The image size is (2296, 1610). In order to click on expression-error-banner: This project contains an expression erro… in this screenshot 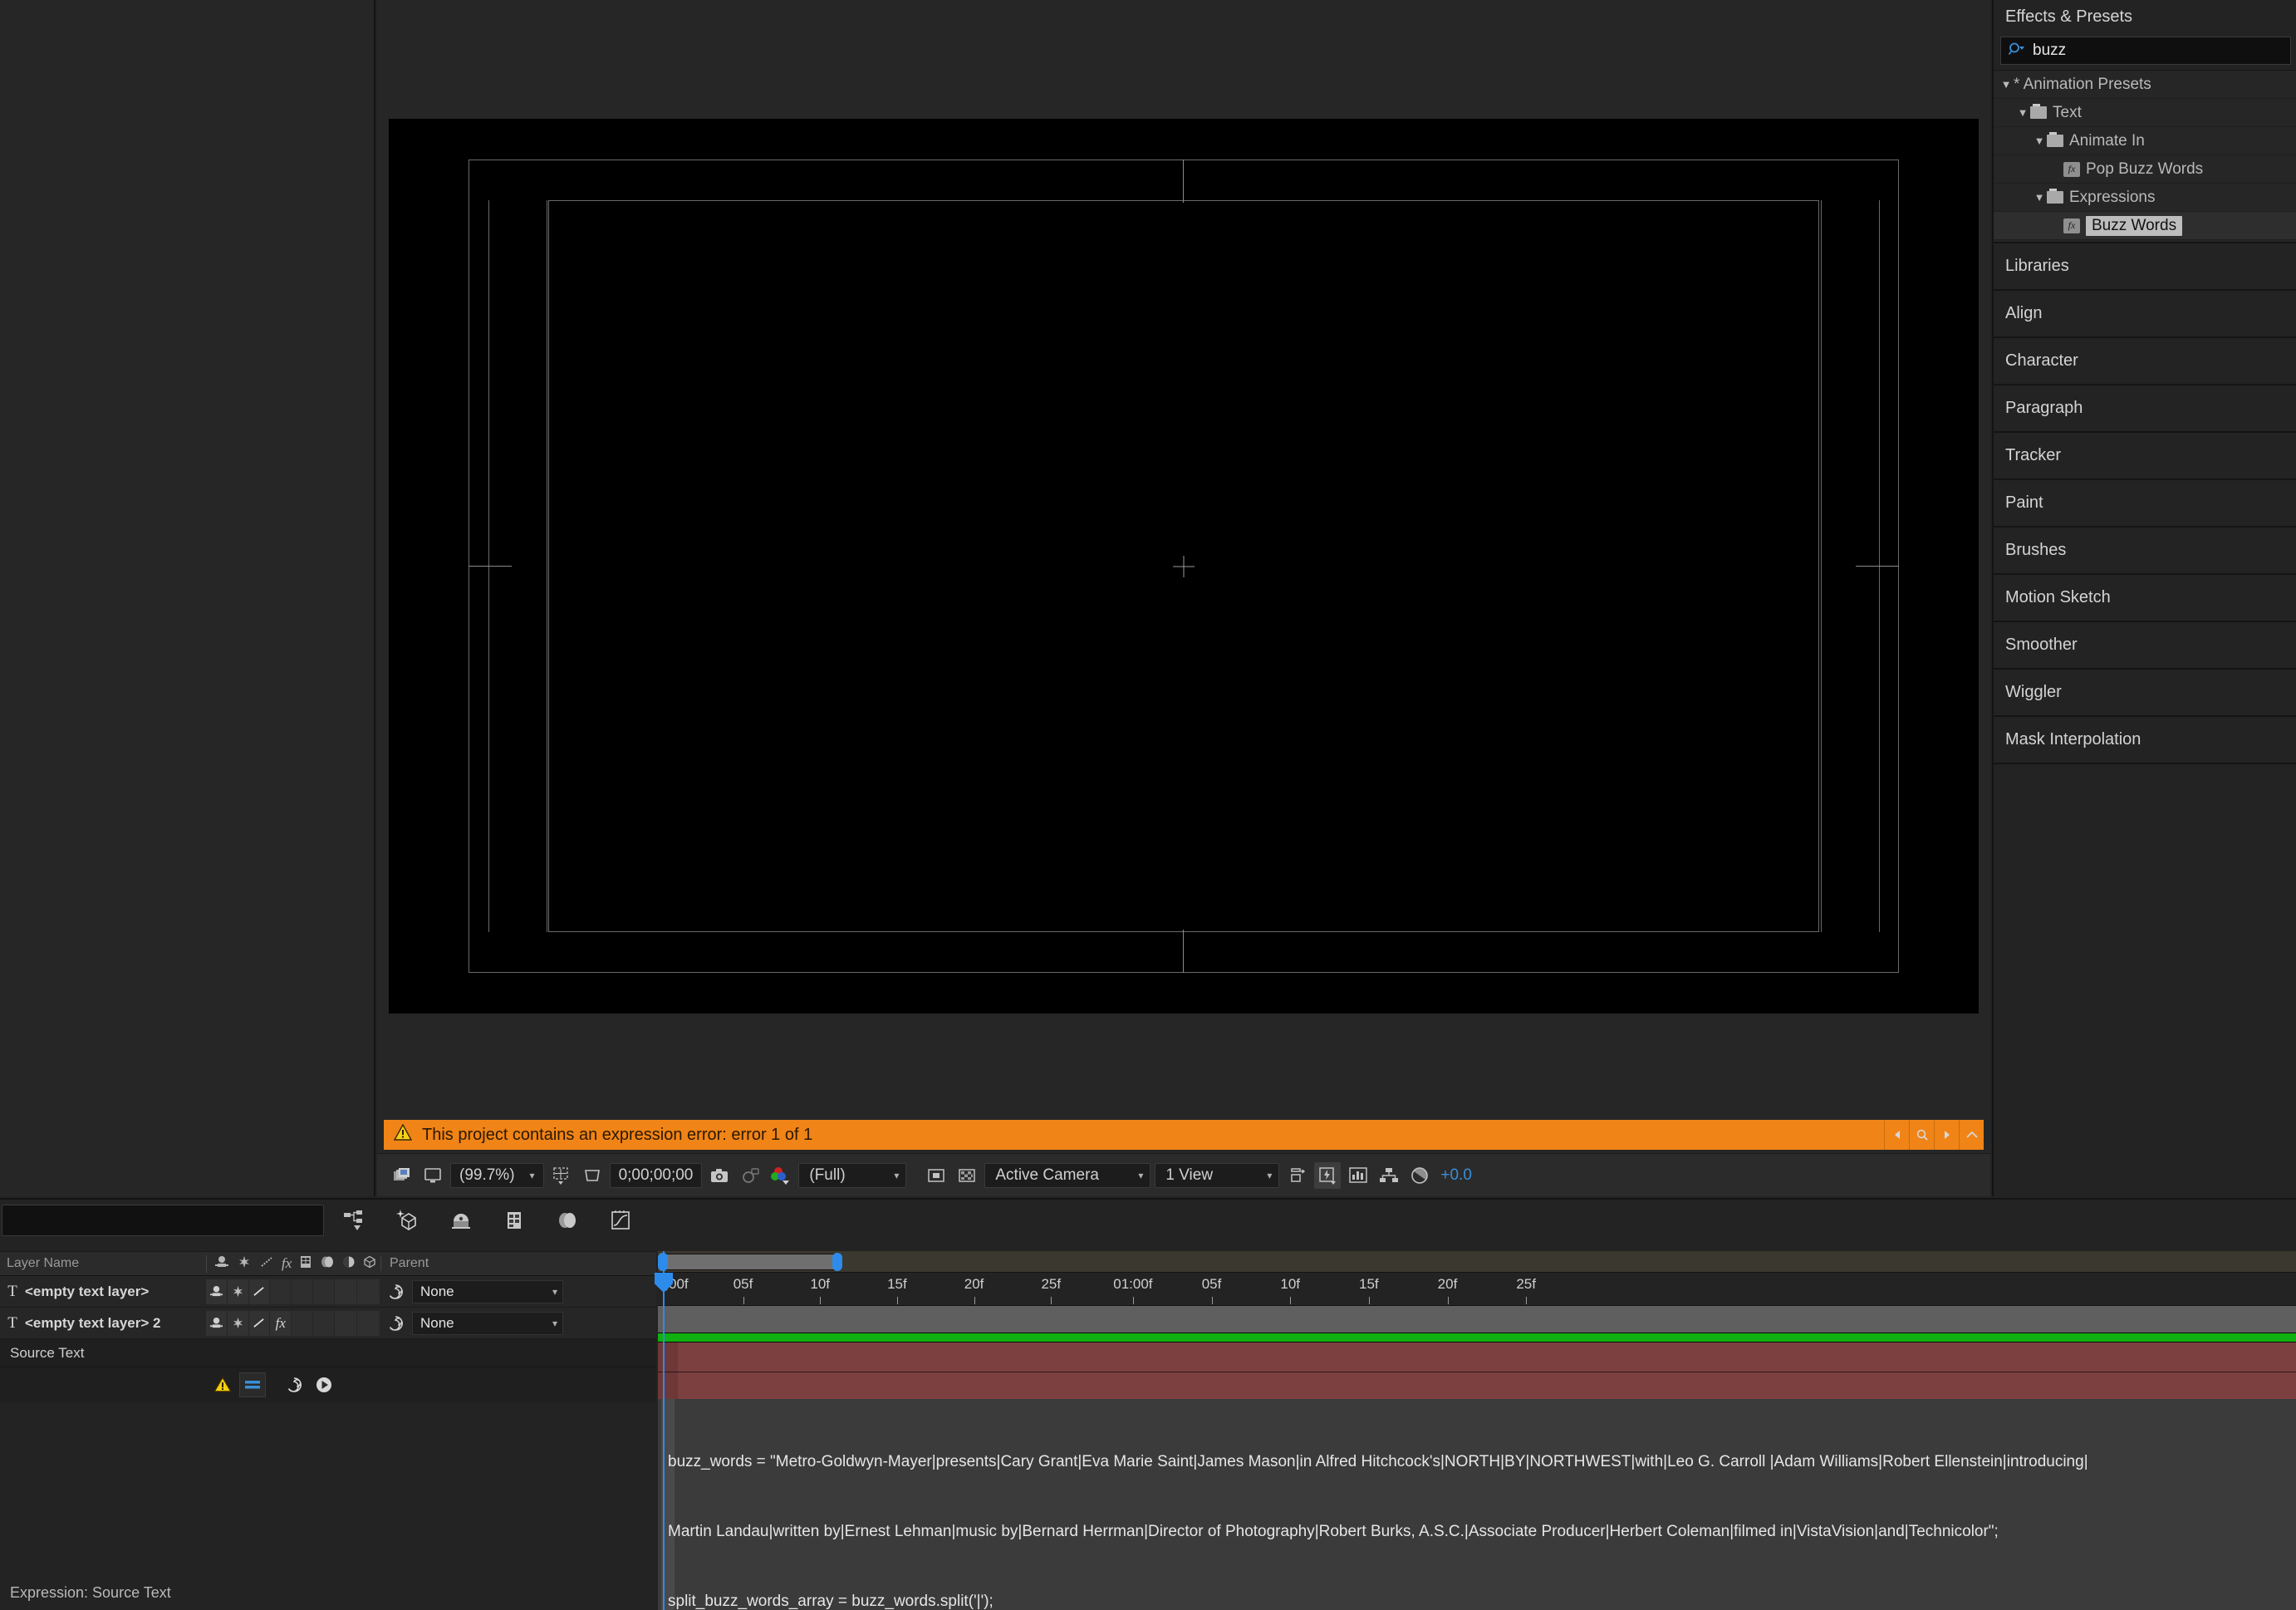, I will do `click(1184, 1135)`.